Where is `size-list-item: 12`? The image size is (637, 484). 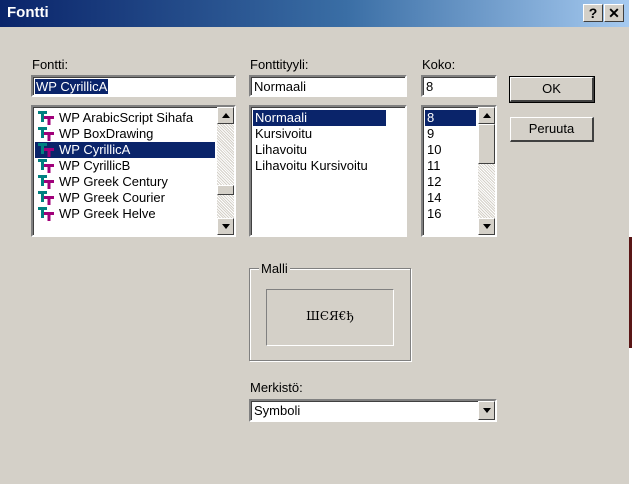 size-list-item: 12 is located at coordinates (450, 182).